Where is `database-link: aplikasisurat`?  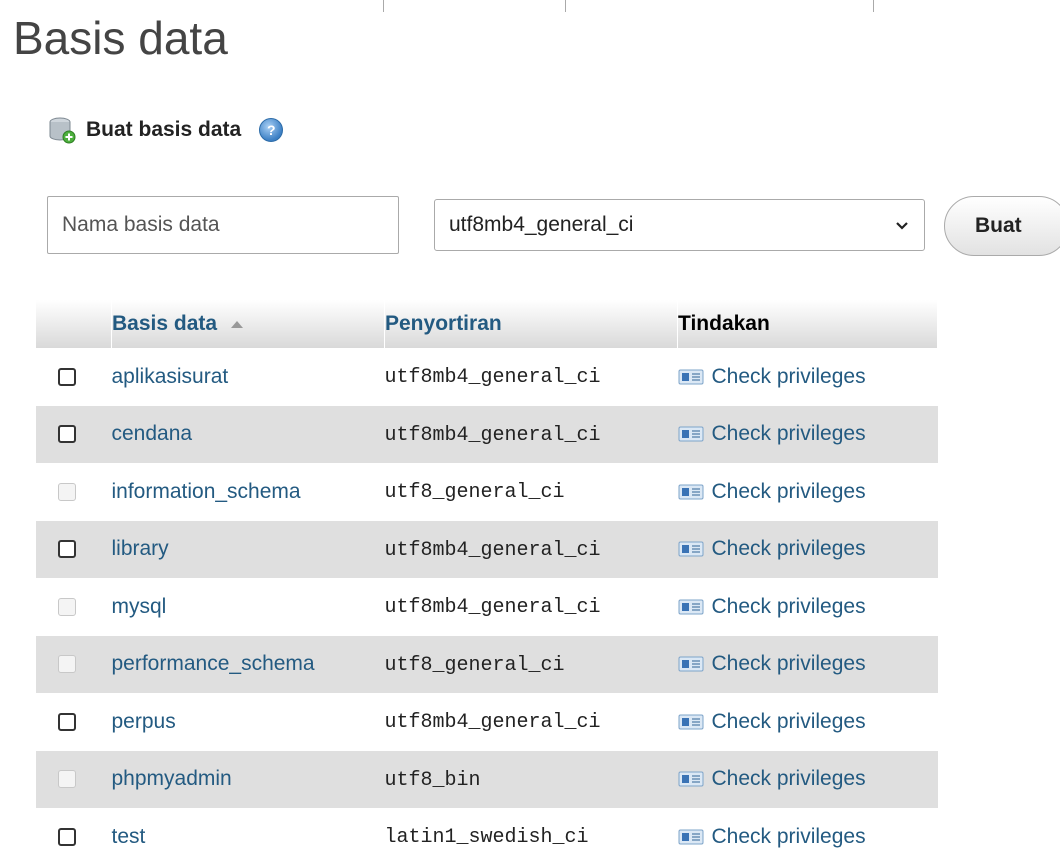 database-link: aplikasisurat is located at coordinates (170, 376).